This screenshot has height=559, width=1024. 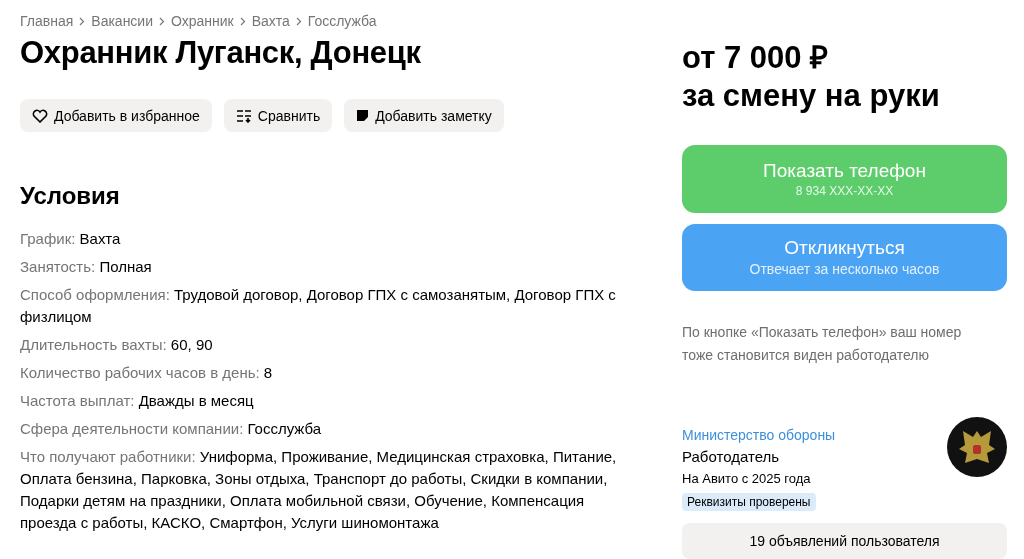 What do you see at coordinates (363, 115) in the screenshot?
I see `note-icon` at bounding box center [363, 115].